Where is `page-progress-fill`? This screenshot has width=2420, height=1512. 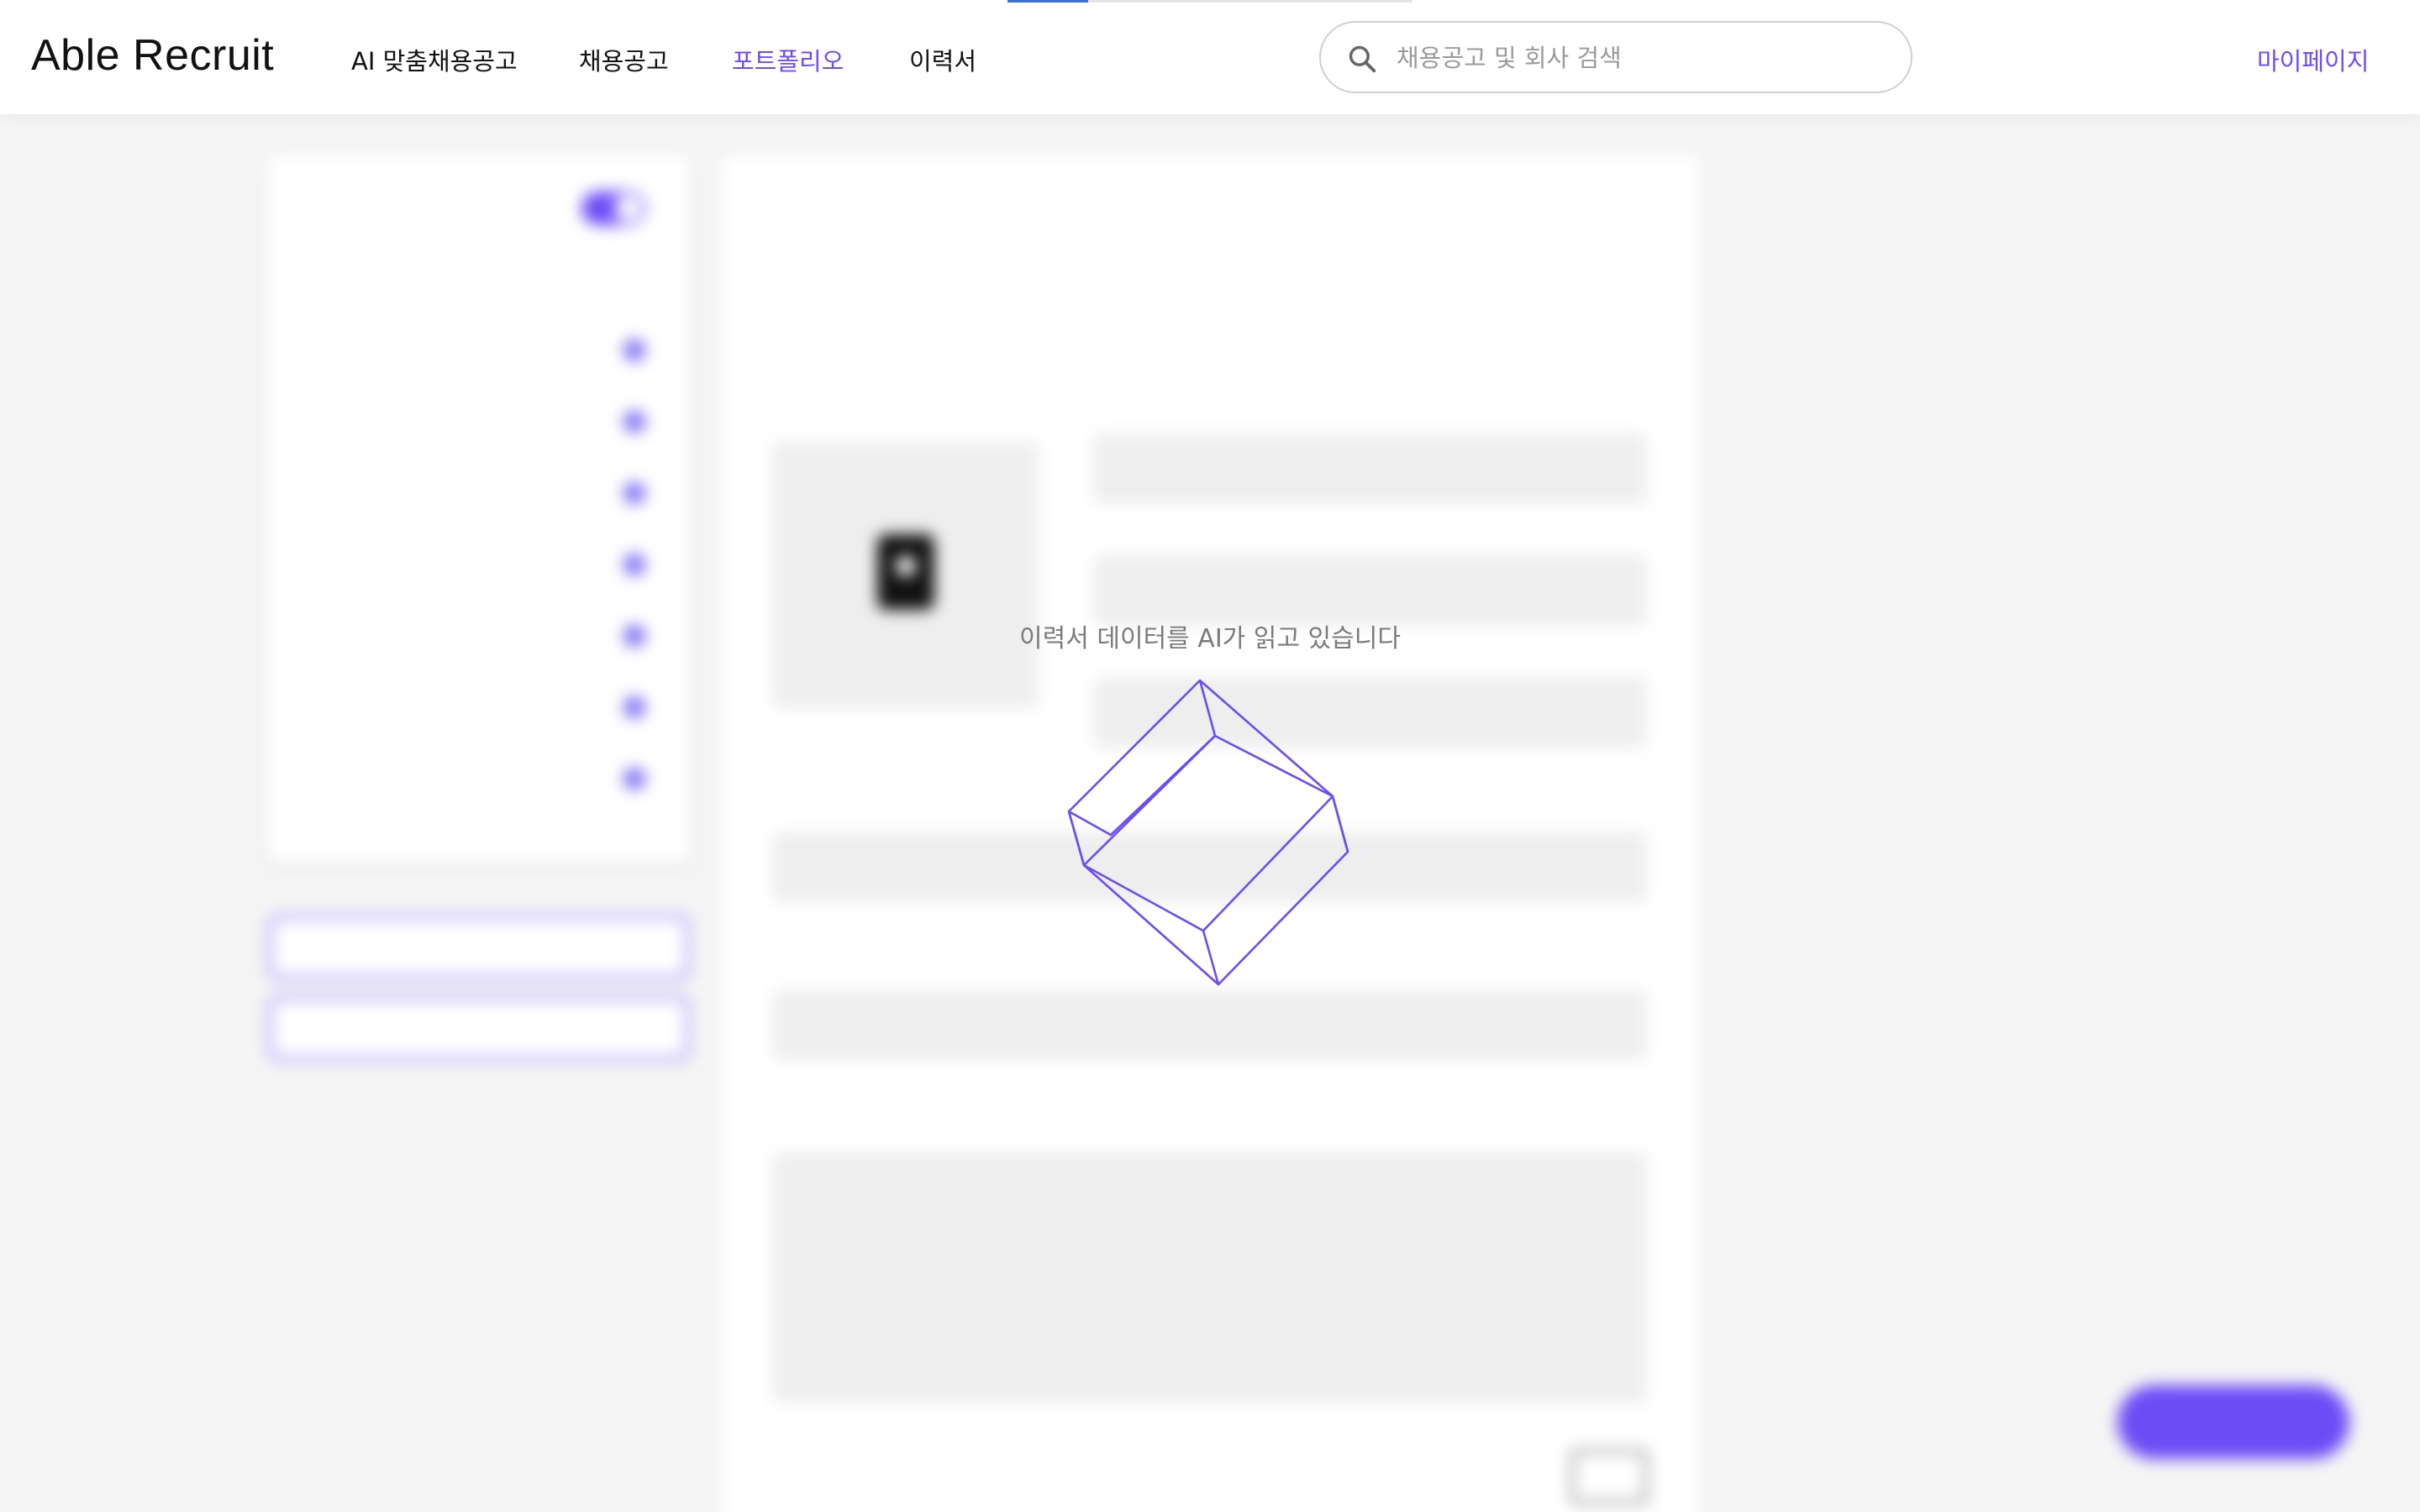
page-progress-fill is located at coordinates (1047, 1).